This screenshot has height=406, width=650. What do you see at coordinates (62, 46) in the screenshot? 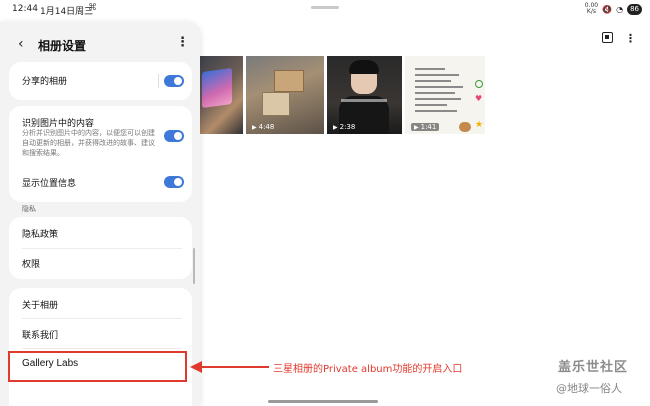
I see `page-title: 相册设置` at bounding box center [62, 46].